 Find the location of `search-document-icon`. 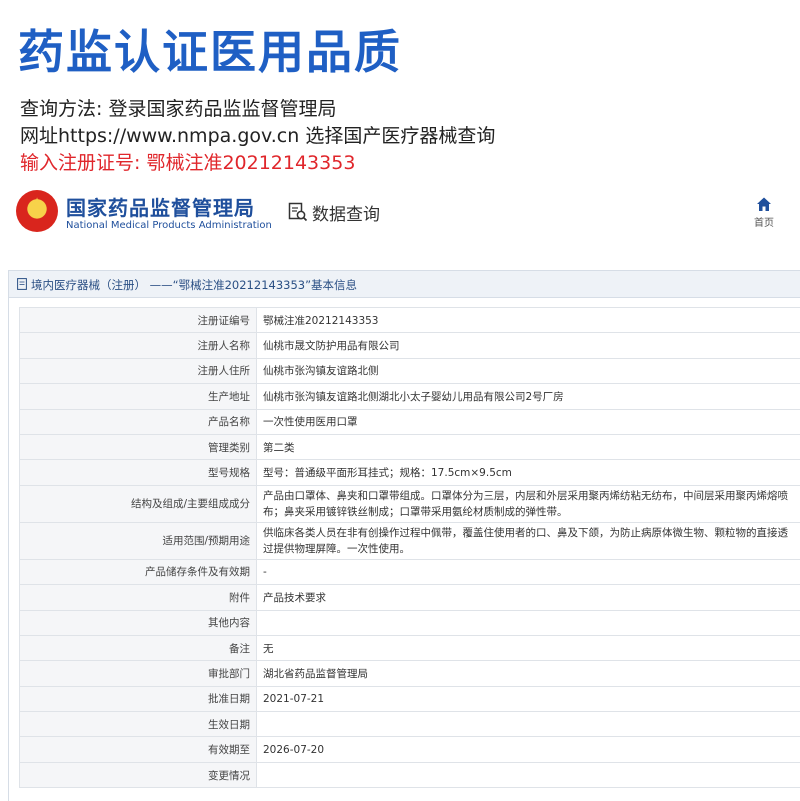

search-document-icon is located at coordinates (298, 212).